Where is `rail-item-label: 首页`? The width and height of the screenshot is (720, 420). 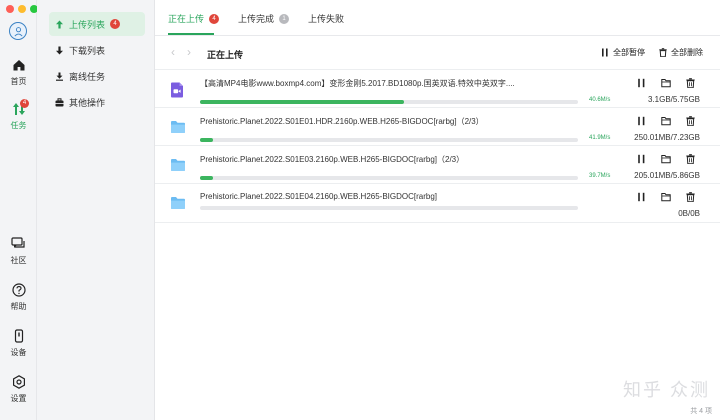
rail-item-label: 首页 is located at coordinates (18, 81).